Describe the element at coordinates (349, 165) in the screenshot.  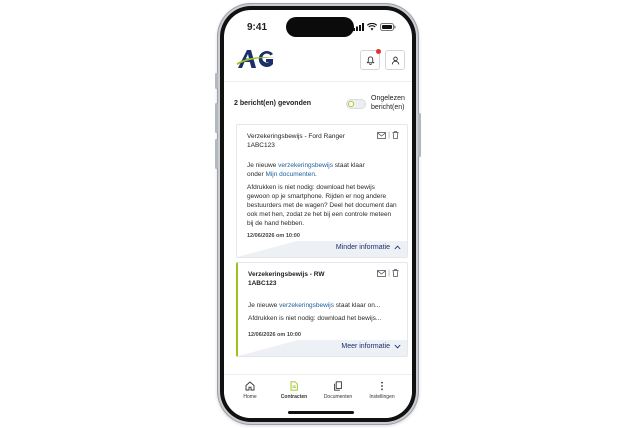
I see `intro-text-end: staat klaar` at that location.